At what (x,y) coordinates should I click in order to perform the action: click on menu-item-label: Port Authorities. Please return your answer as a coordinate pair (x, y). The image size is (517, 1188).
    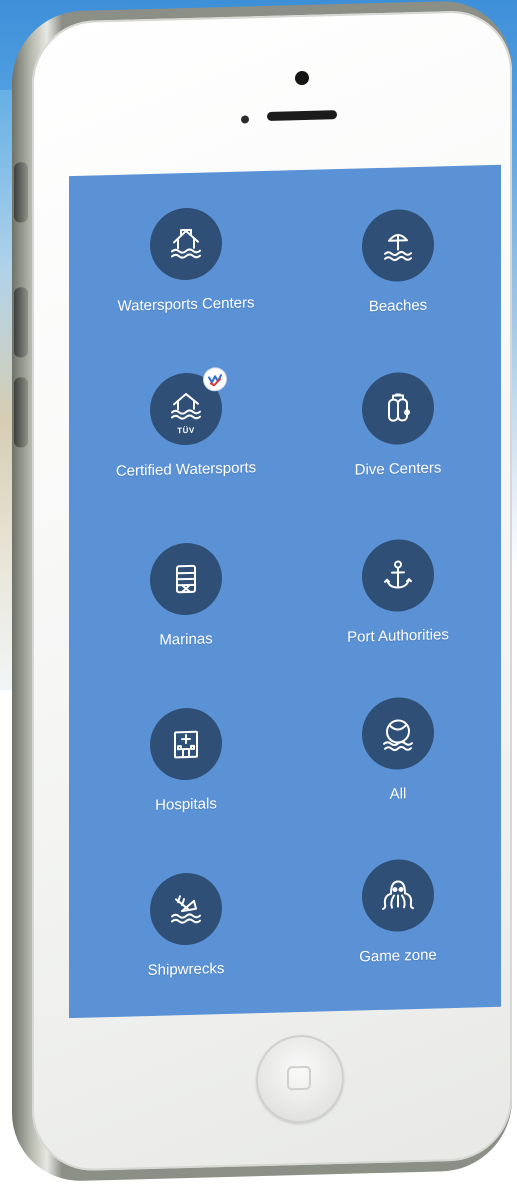
    Looking at the image, I should click on (398, 636).